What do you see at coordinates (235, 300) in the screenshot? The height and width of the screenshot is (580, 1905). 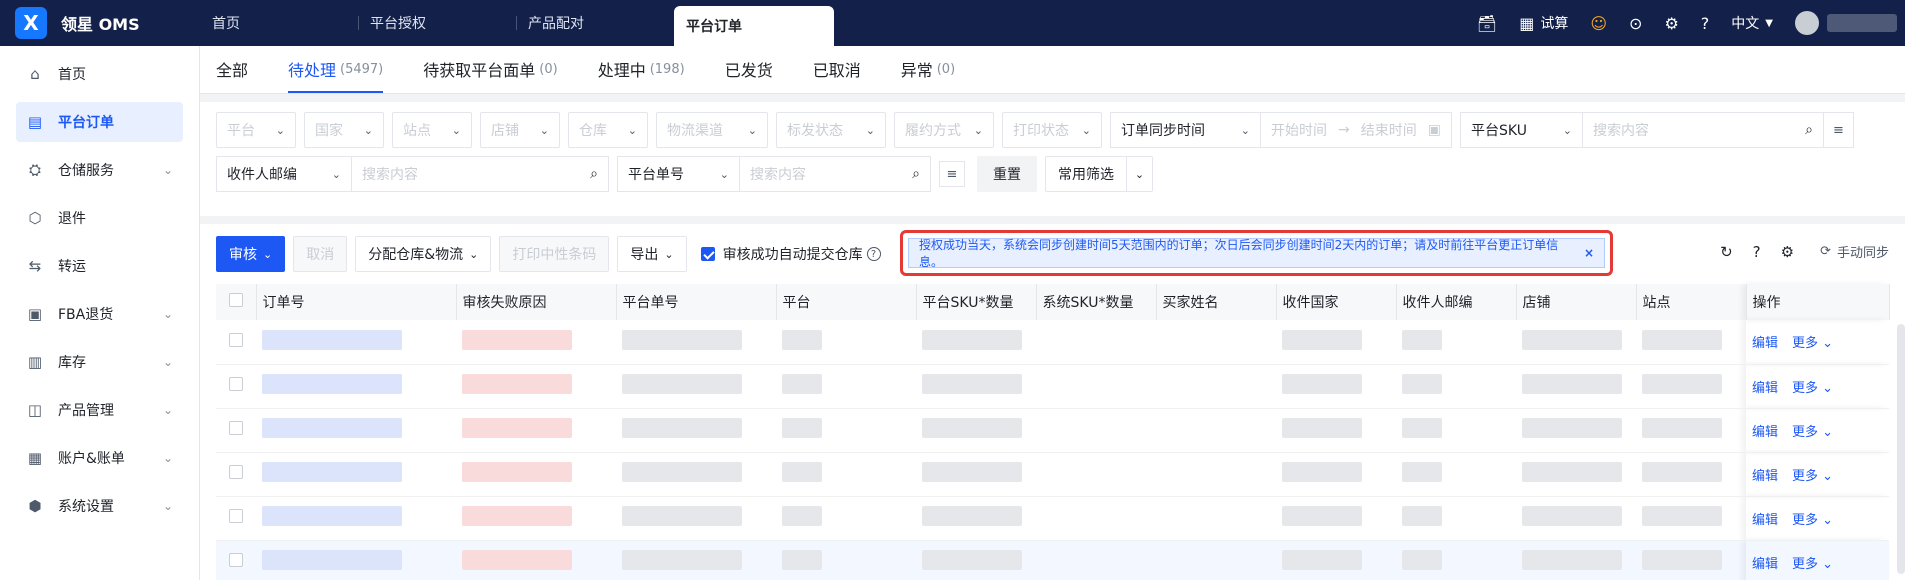 I see `select-all-checkbox` at bounding box center [235, 300].